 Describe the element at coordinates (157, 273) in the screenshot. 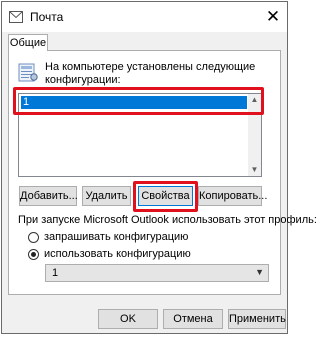

I see `profile-dropdown: 1 ▼` at that location.